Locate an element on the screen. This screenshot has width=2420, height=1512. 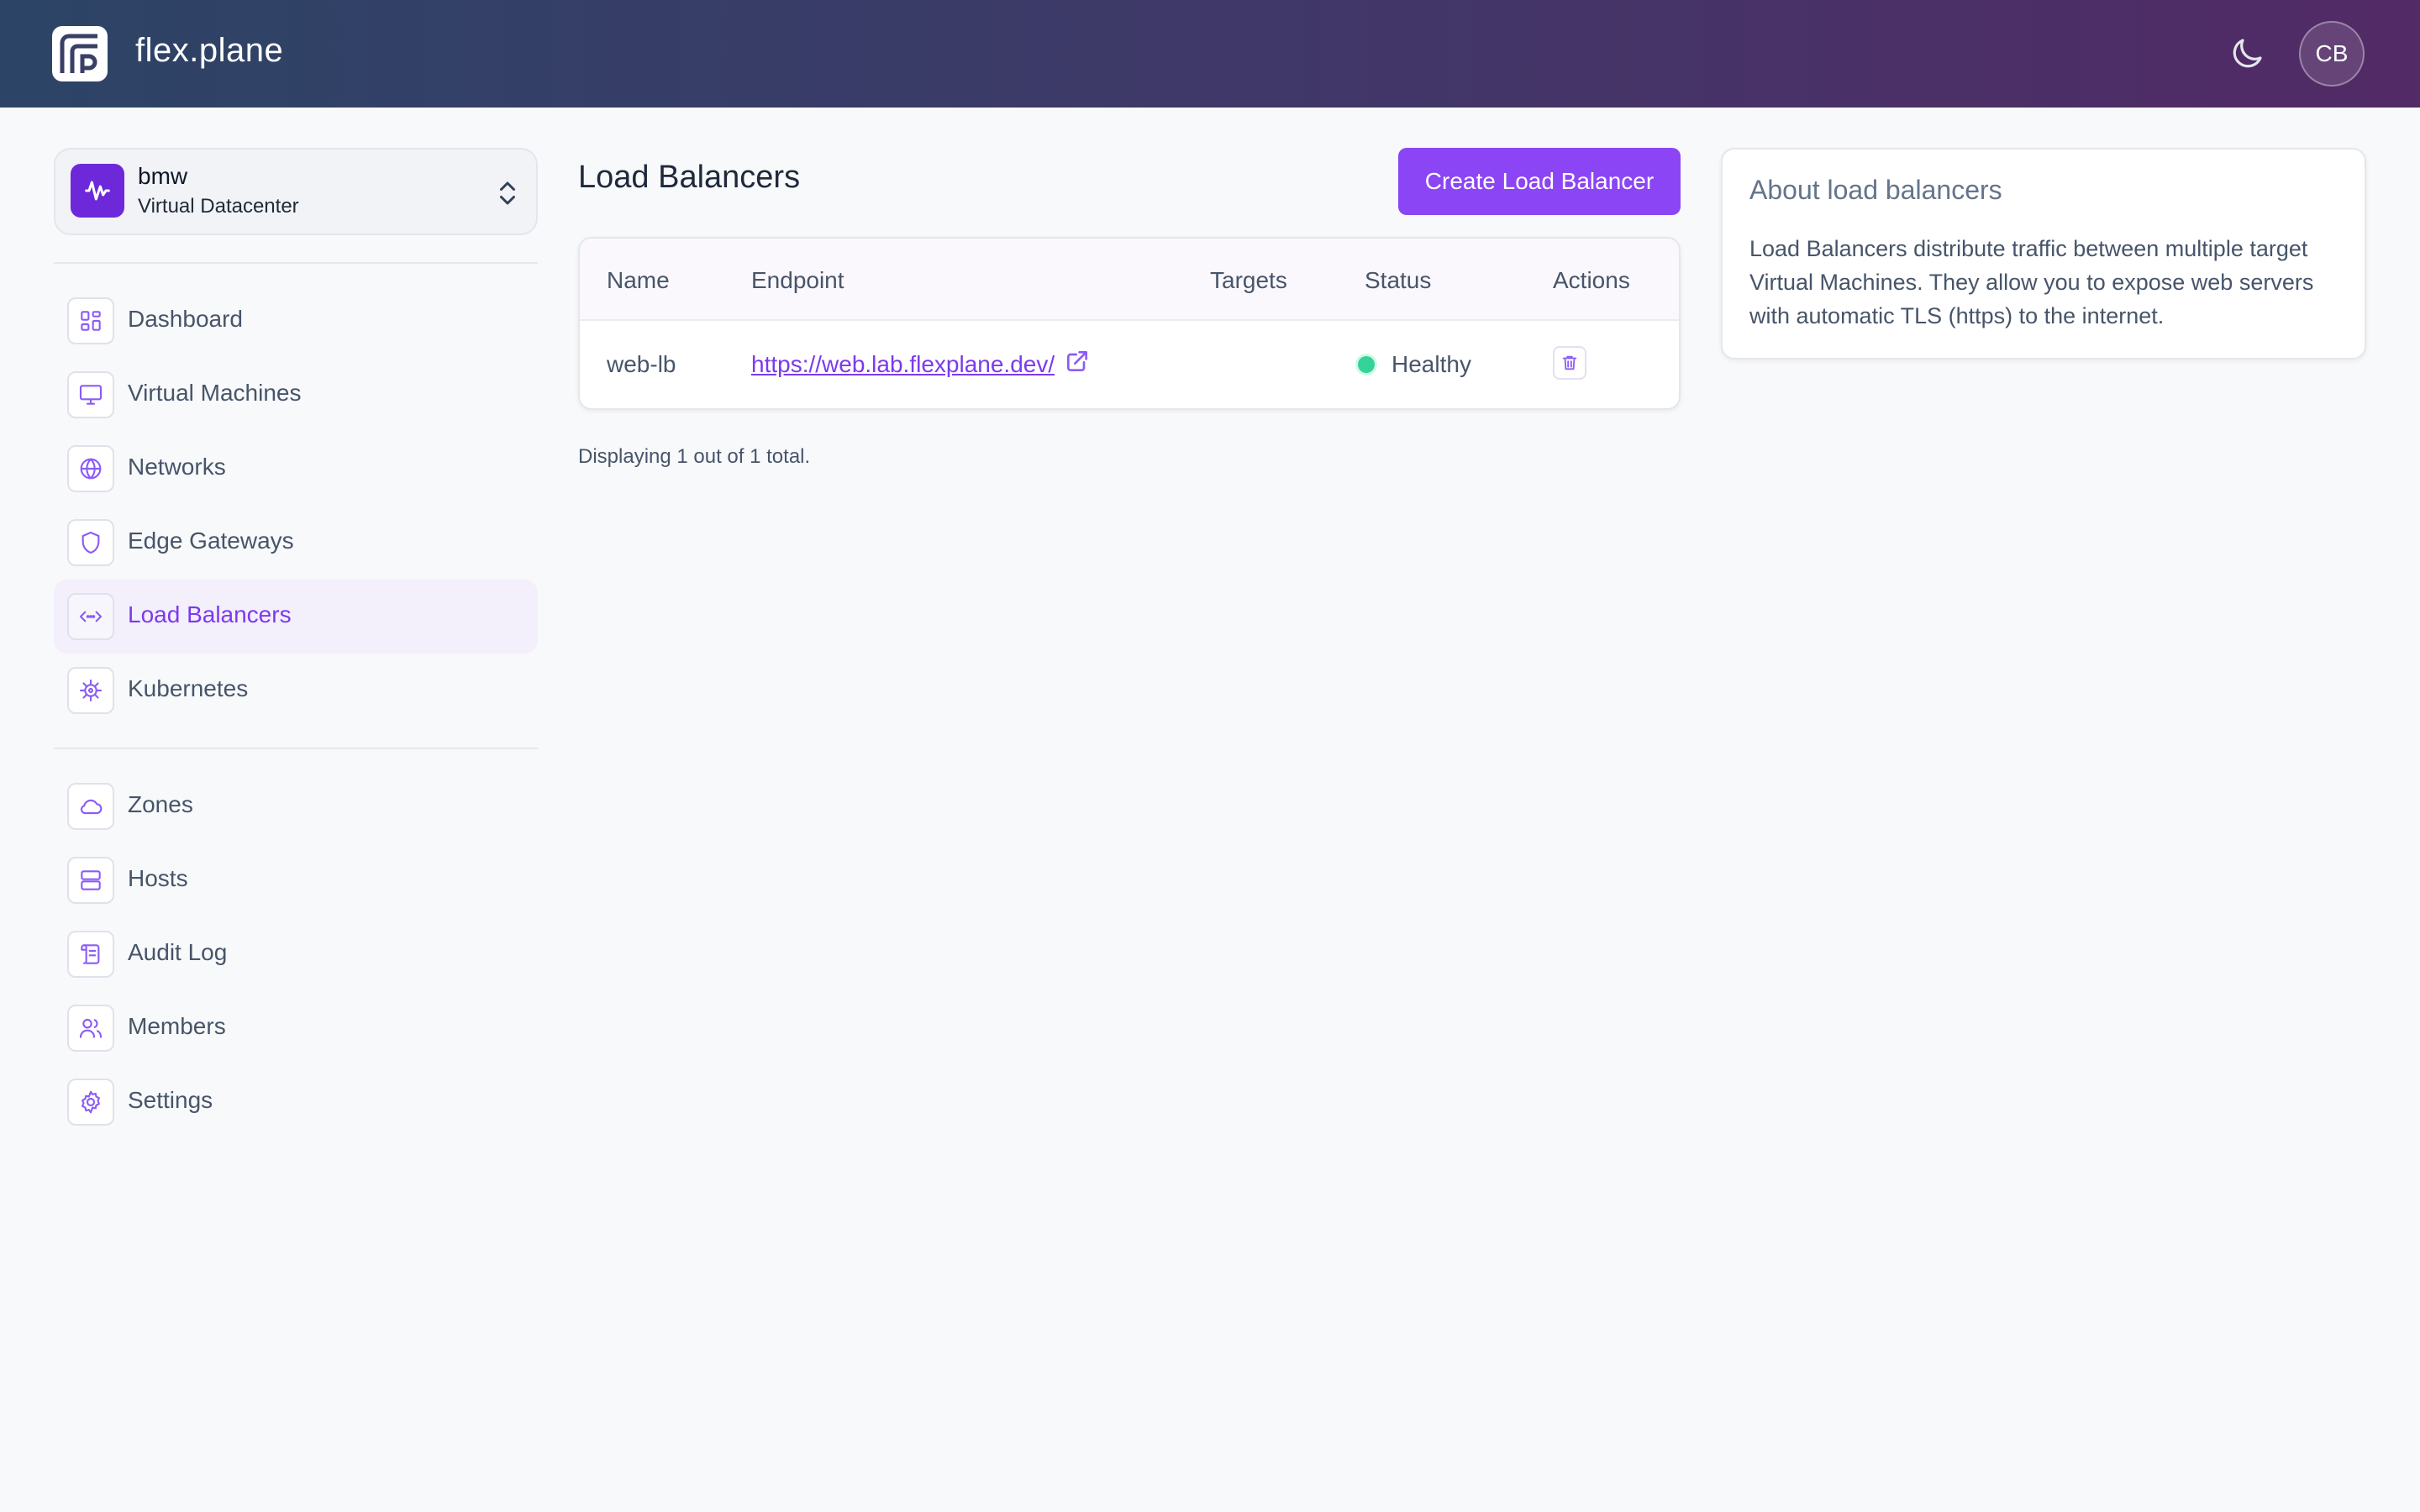
sidebar-item-label: Virtual Machines is located at coordinates (215, 393).